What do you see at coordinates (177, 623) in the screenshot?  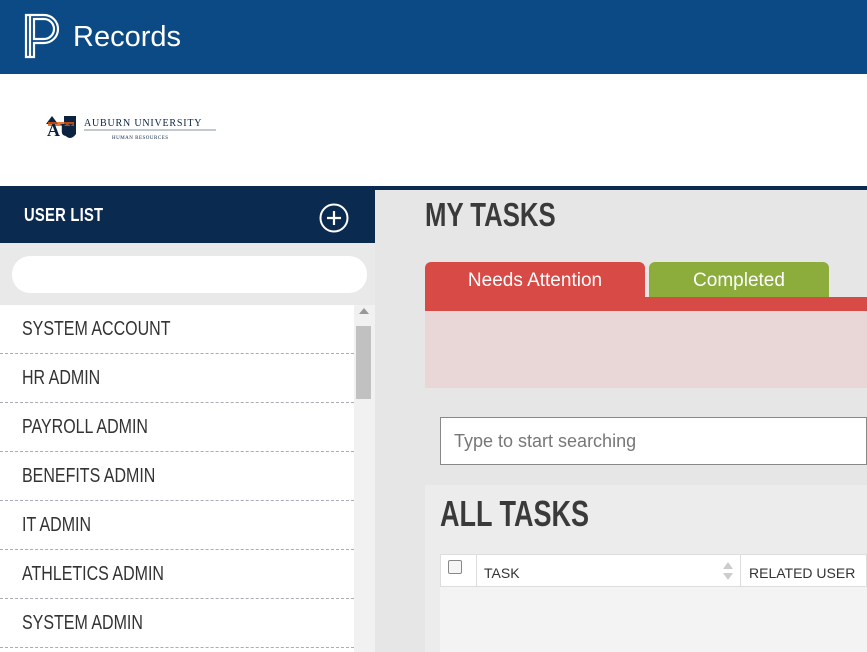 I see `list-item: SYSTEM ADMIN` at bounding box center [177, 623].